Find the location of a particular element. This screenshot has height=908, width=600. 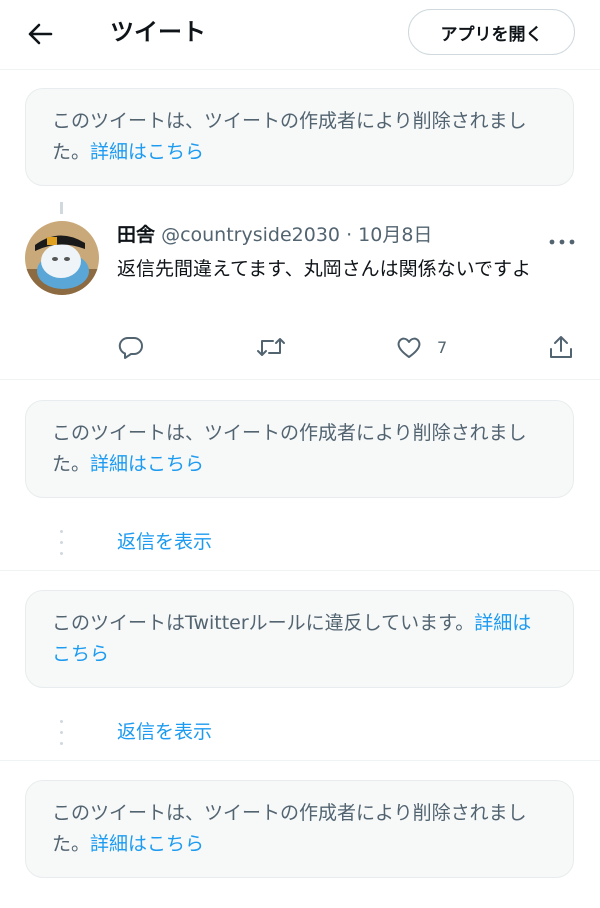

tweet-header: 田舎 @countryside2030 · 10月8日 is located at coordinates (274, 235).